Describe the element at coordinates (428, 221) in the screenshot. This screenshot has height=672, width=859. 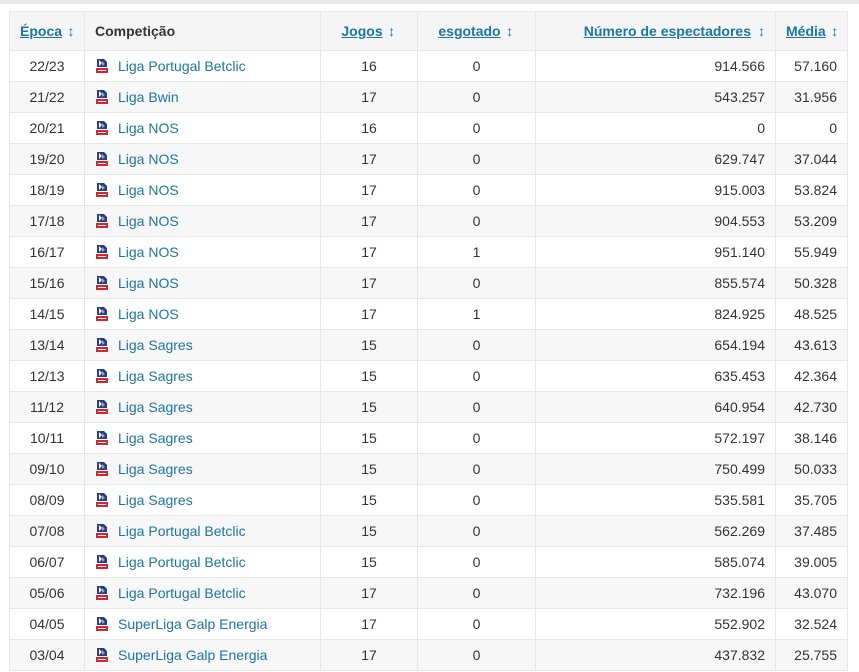
I see `table-row: 17/18 Liga NOS 17 0 904.553 53.209` at that location.